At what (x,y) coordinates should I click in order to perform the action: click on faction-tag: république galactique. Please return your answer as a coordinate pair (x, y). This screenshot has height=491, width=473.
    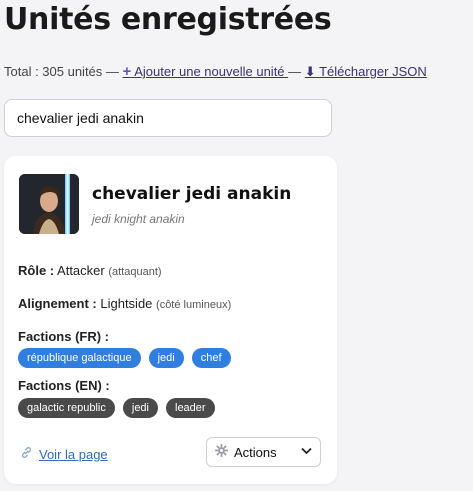
    Looking at the image, I should click on (79, 358).